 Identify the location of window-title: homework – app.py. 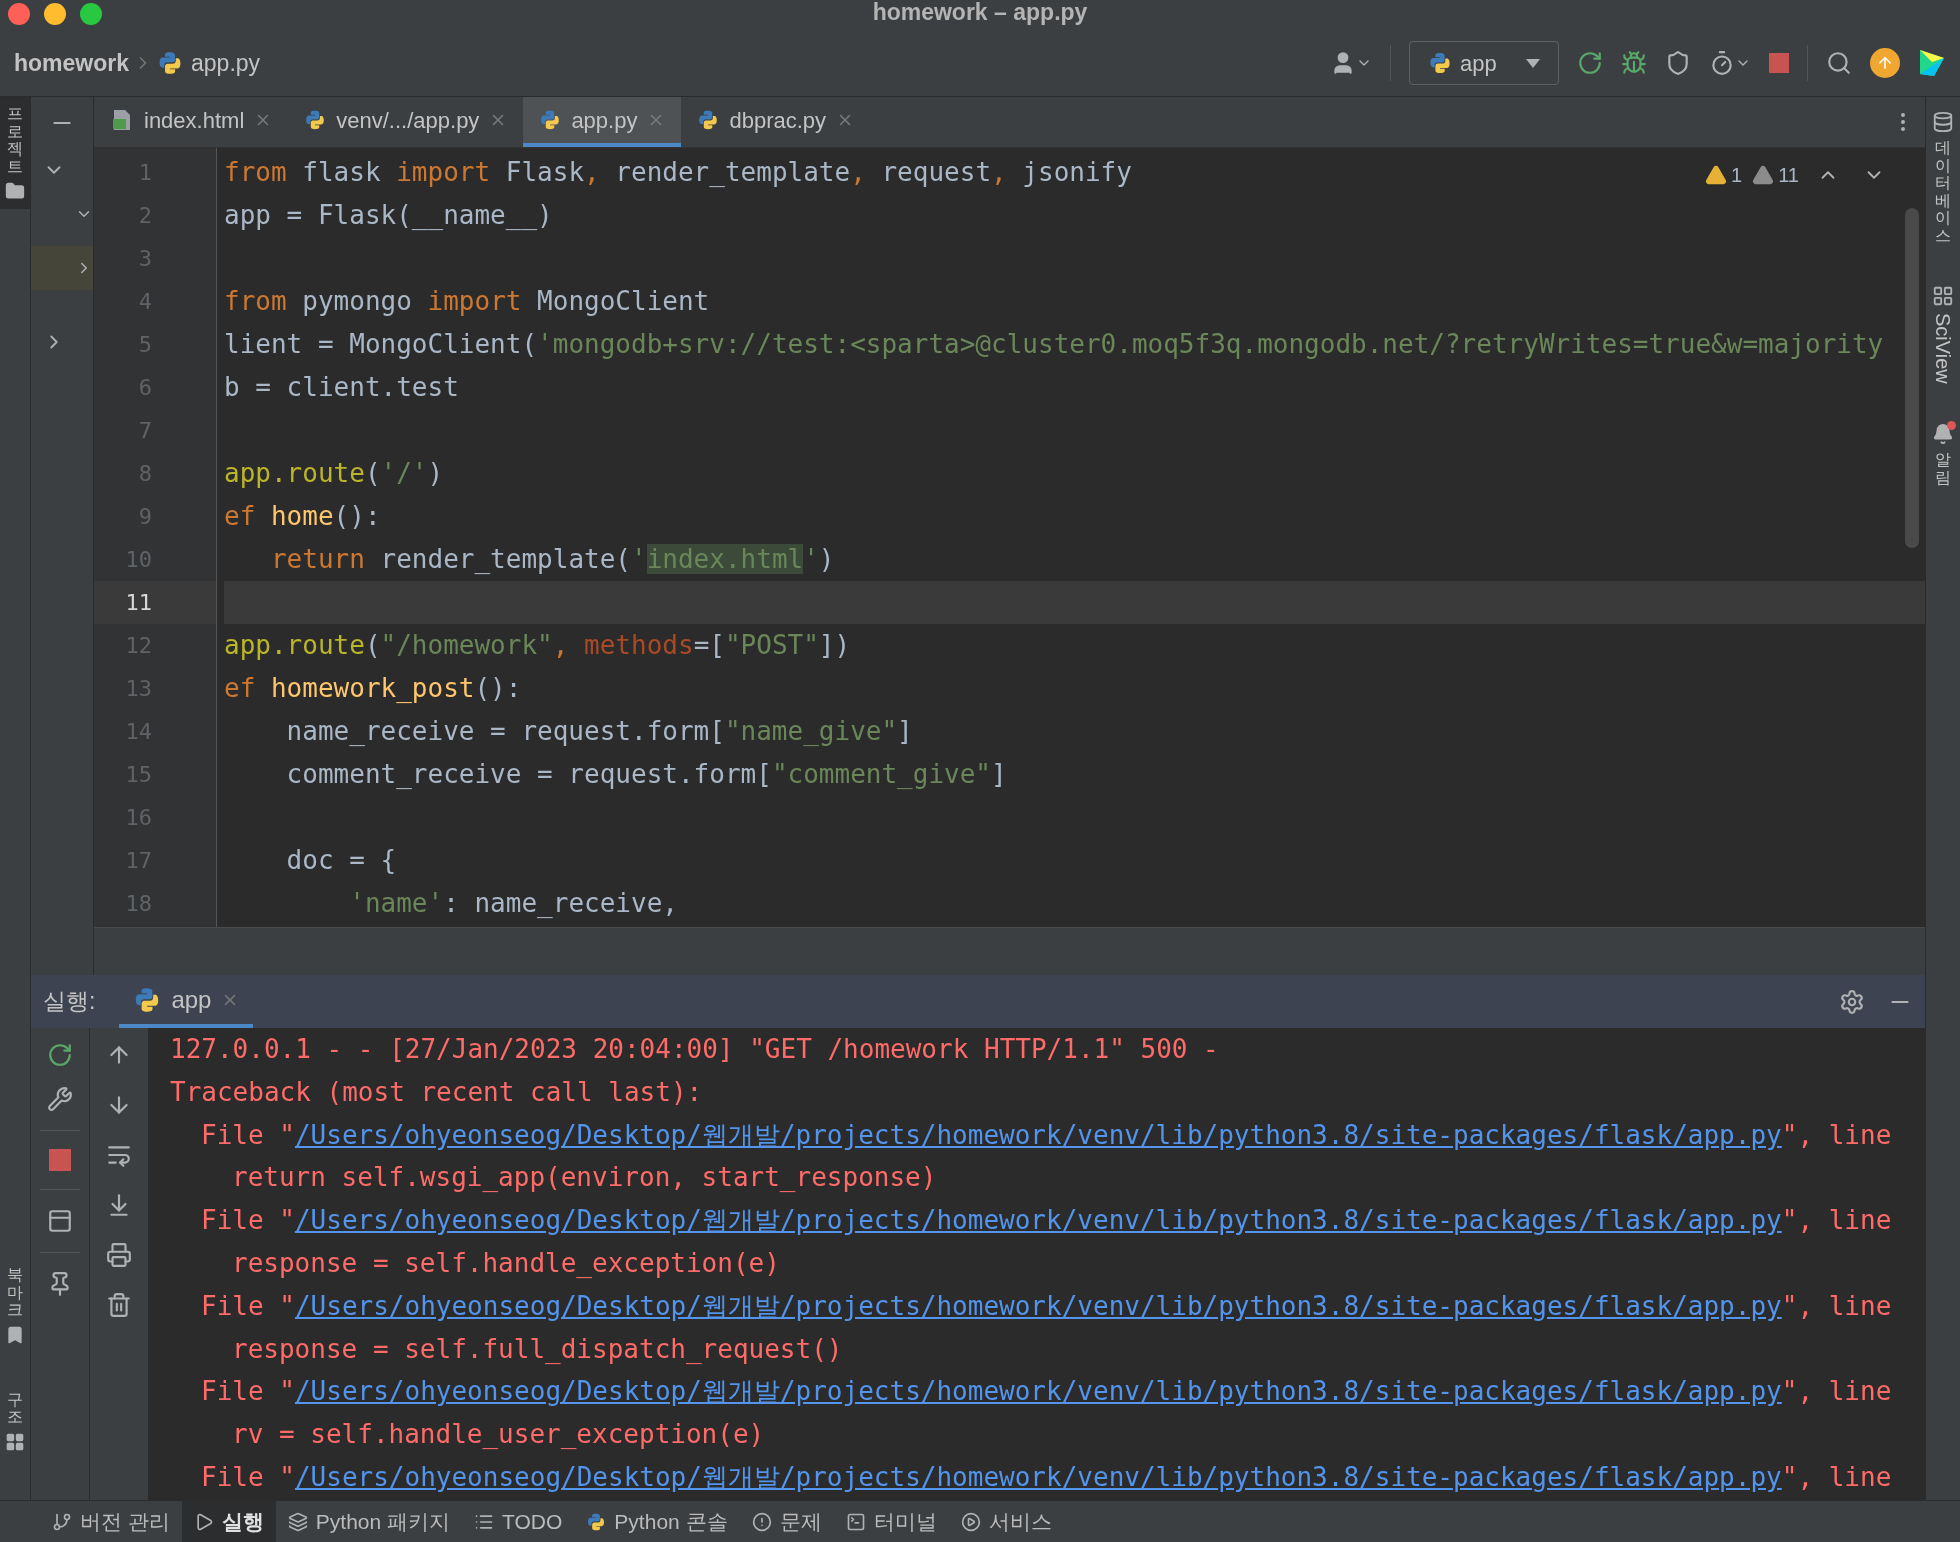
(980, 13).